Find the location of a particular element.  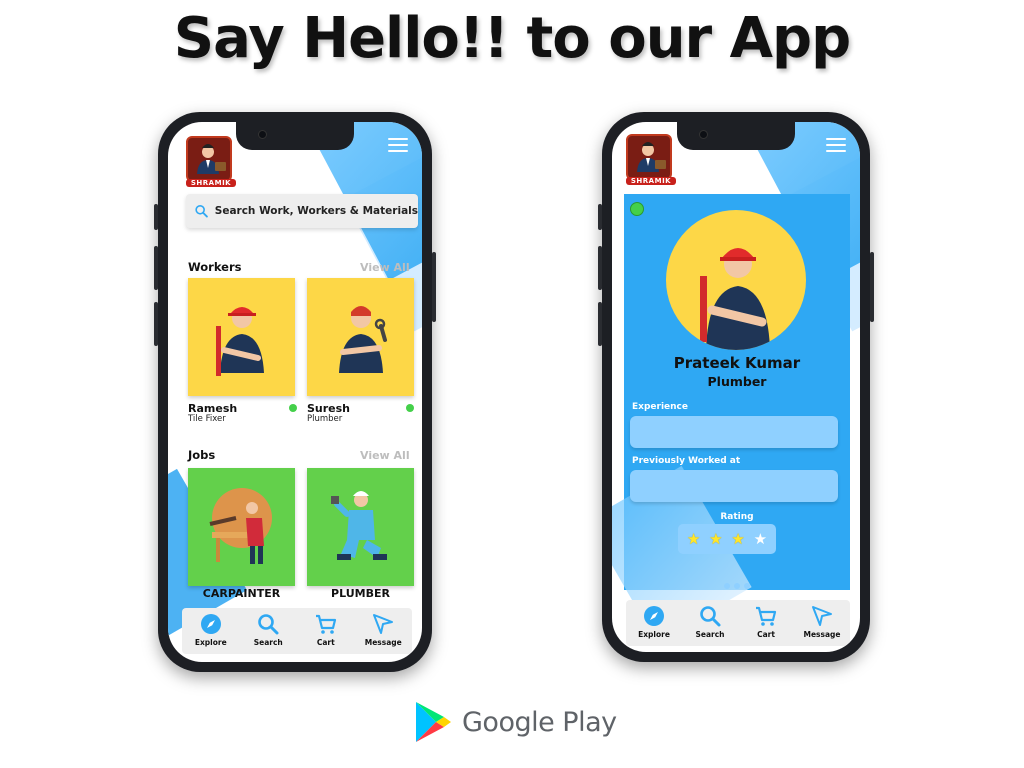

worker-card-suresh is located at coordinates (360, 337).